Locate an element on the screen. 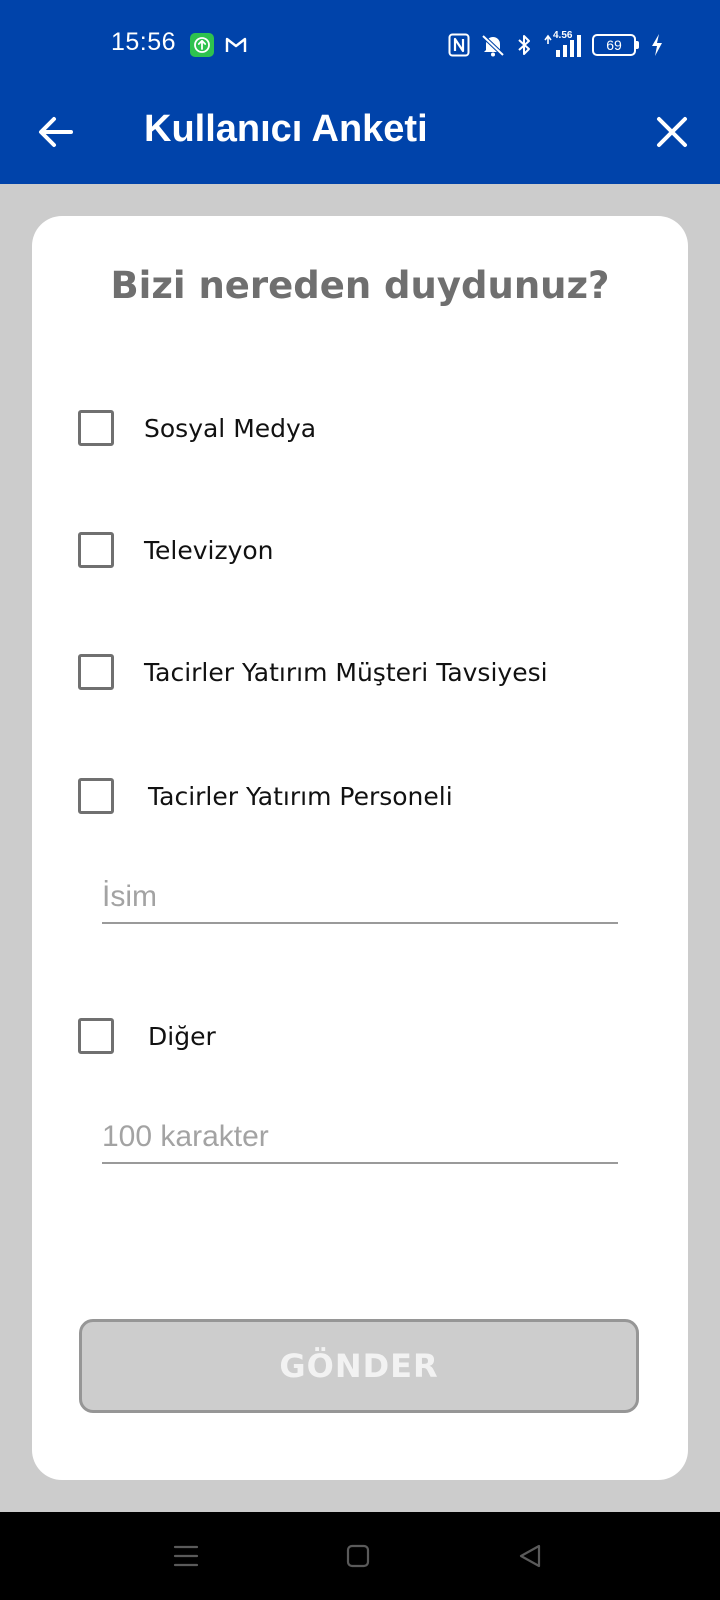 The height and width of the screenshot is (1600, 720). gmail-icon is located at coordinates (236, 45).